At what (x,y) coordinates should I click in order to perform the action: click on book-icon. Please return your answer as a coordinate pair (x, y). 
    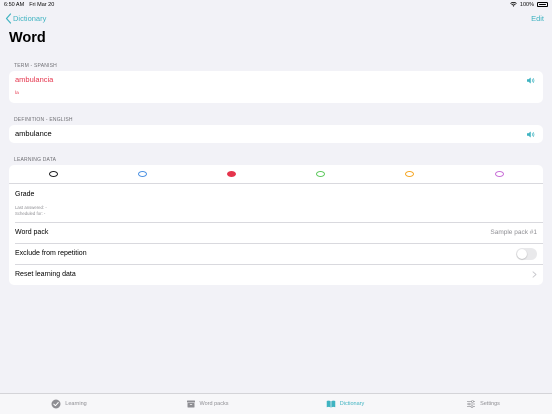
    Looking at the image, I should click on (331, 404).